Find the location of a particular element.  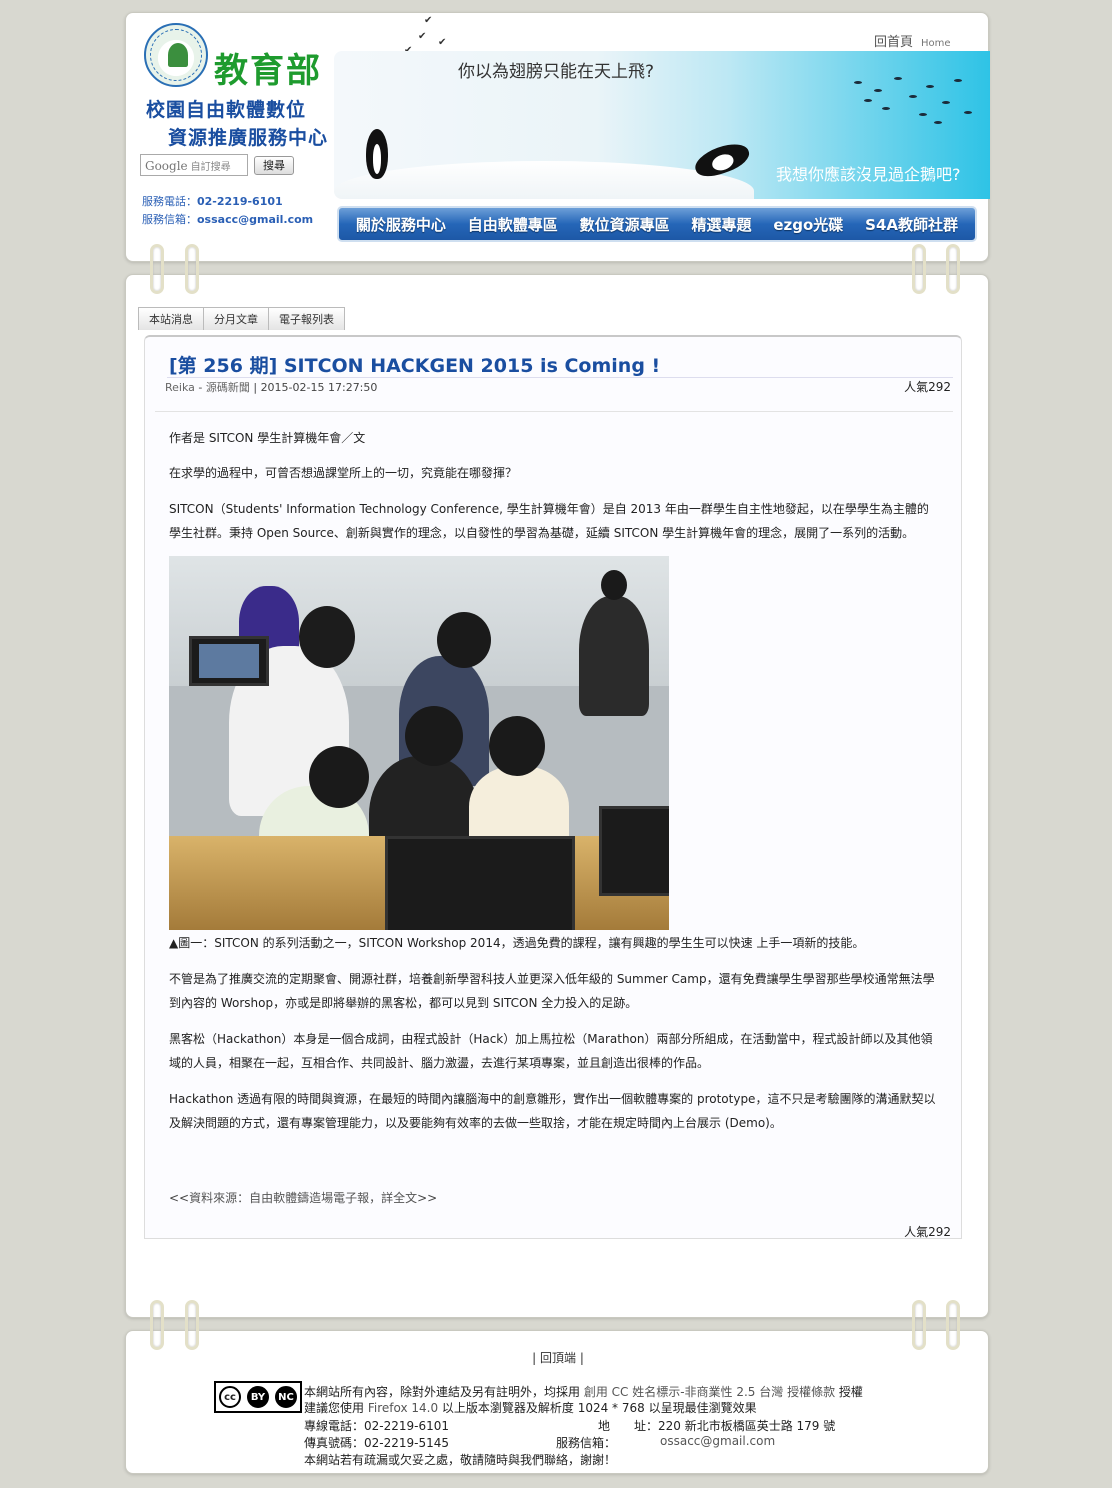

source-suffix: >> is located at coordinates (427, 1198).